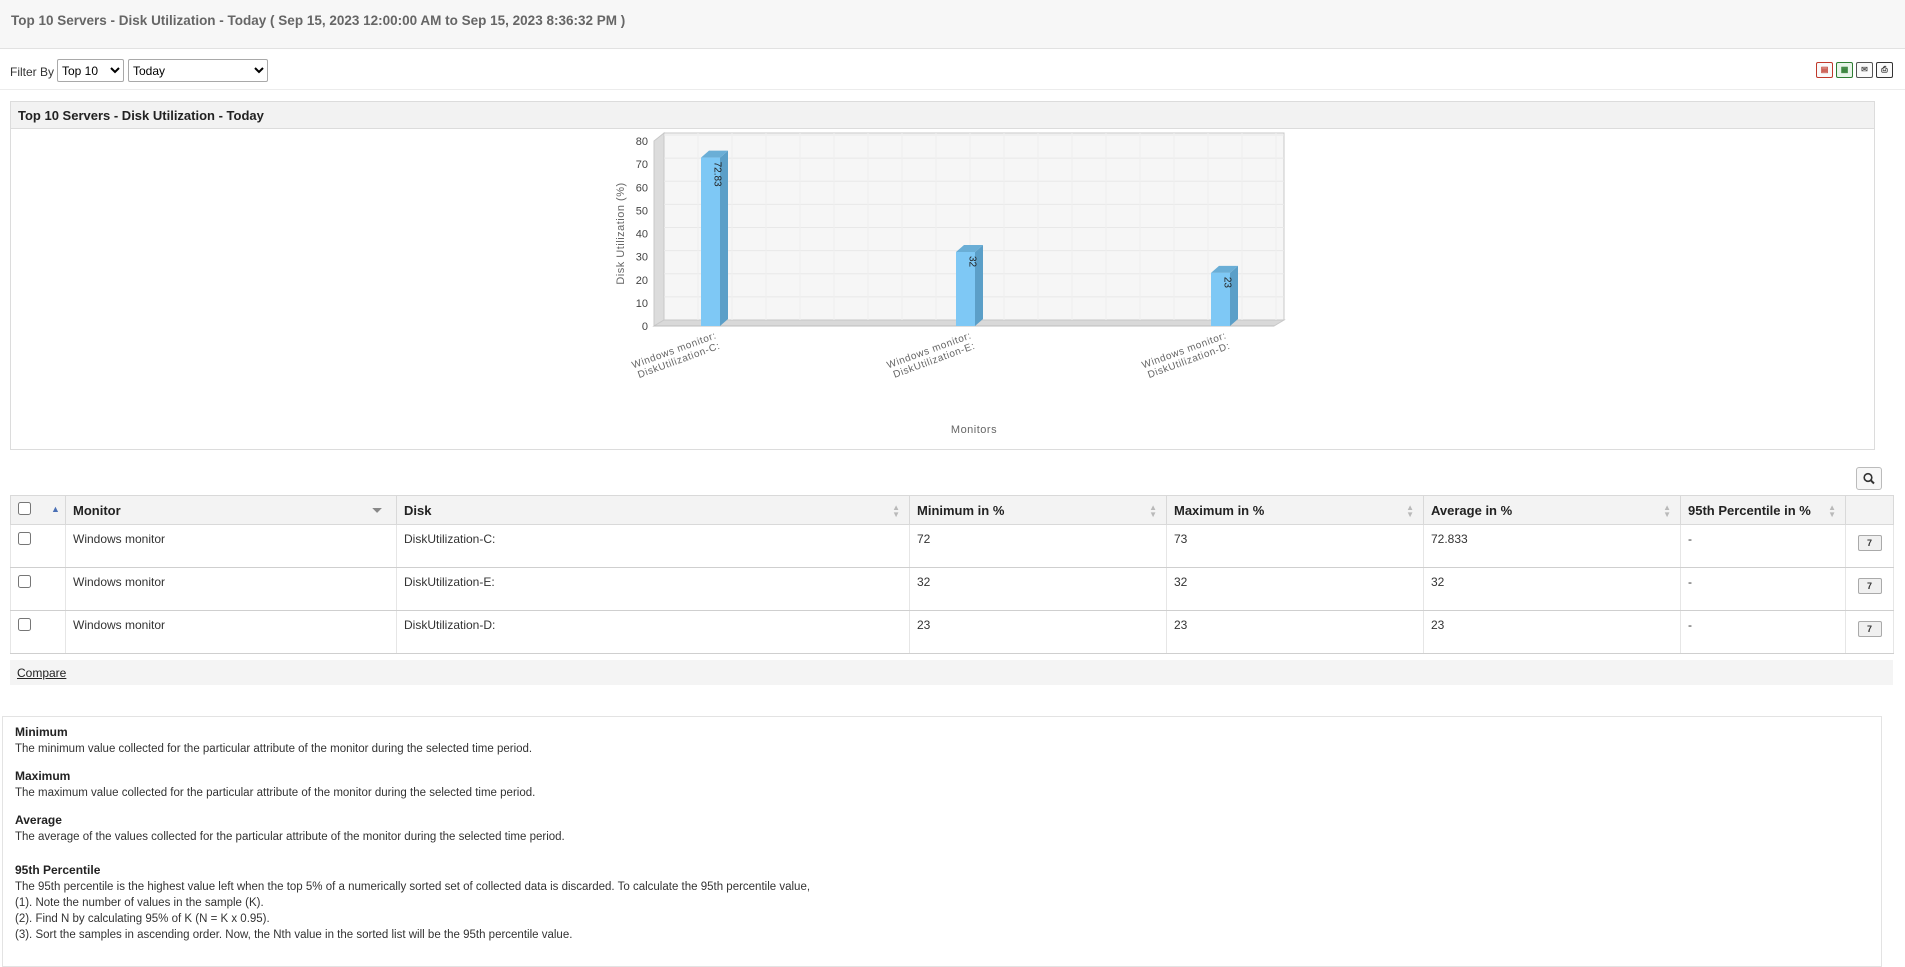 The height and width of the screenshot is (967, 1905). Describe the element at coordinates (642, 304) in the screenshot. I see `y-tick-label: 10` at that location.